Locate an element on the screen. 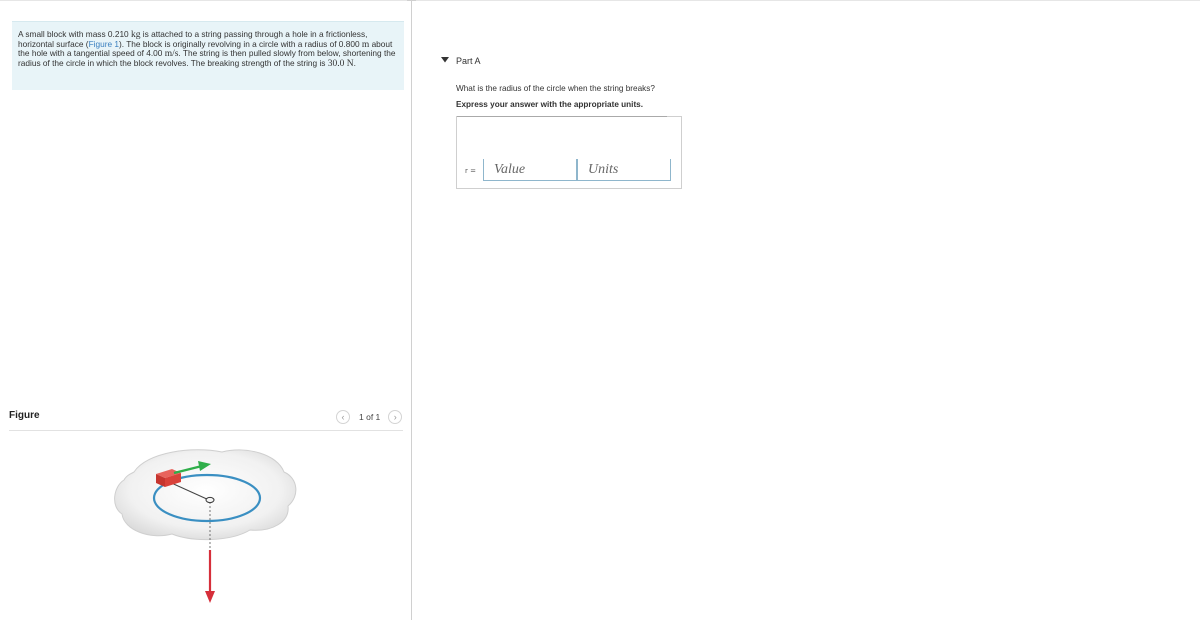  figure-illustration is located at coordinates (205, 526).